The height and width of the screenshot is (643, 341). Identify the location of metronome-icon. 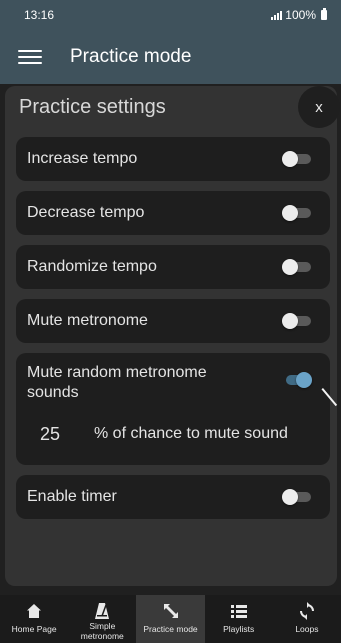
(102, 611).